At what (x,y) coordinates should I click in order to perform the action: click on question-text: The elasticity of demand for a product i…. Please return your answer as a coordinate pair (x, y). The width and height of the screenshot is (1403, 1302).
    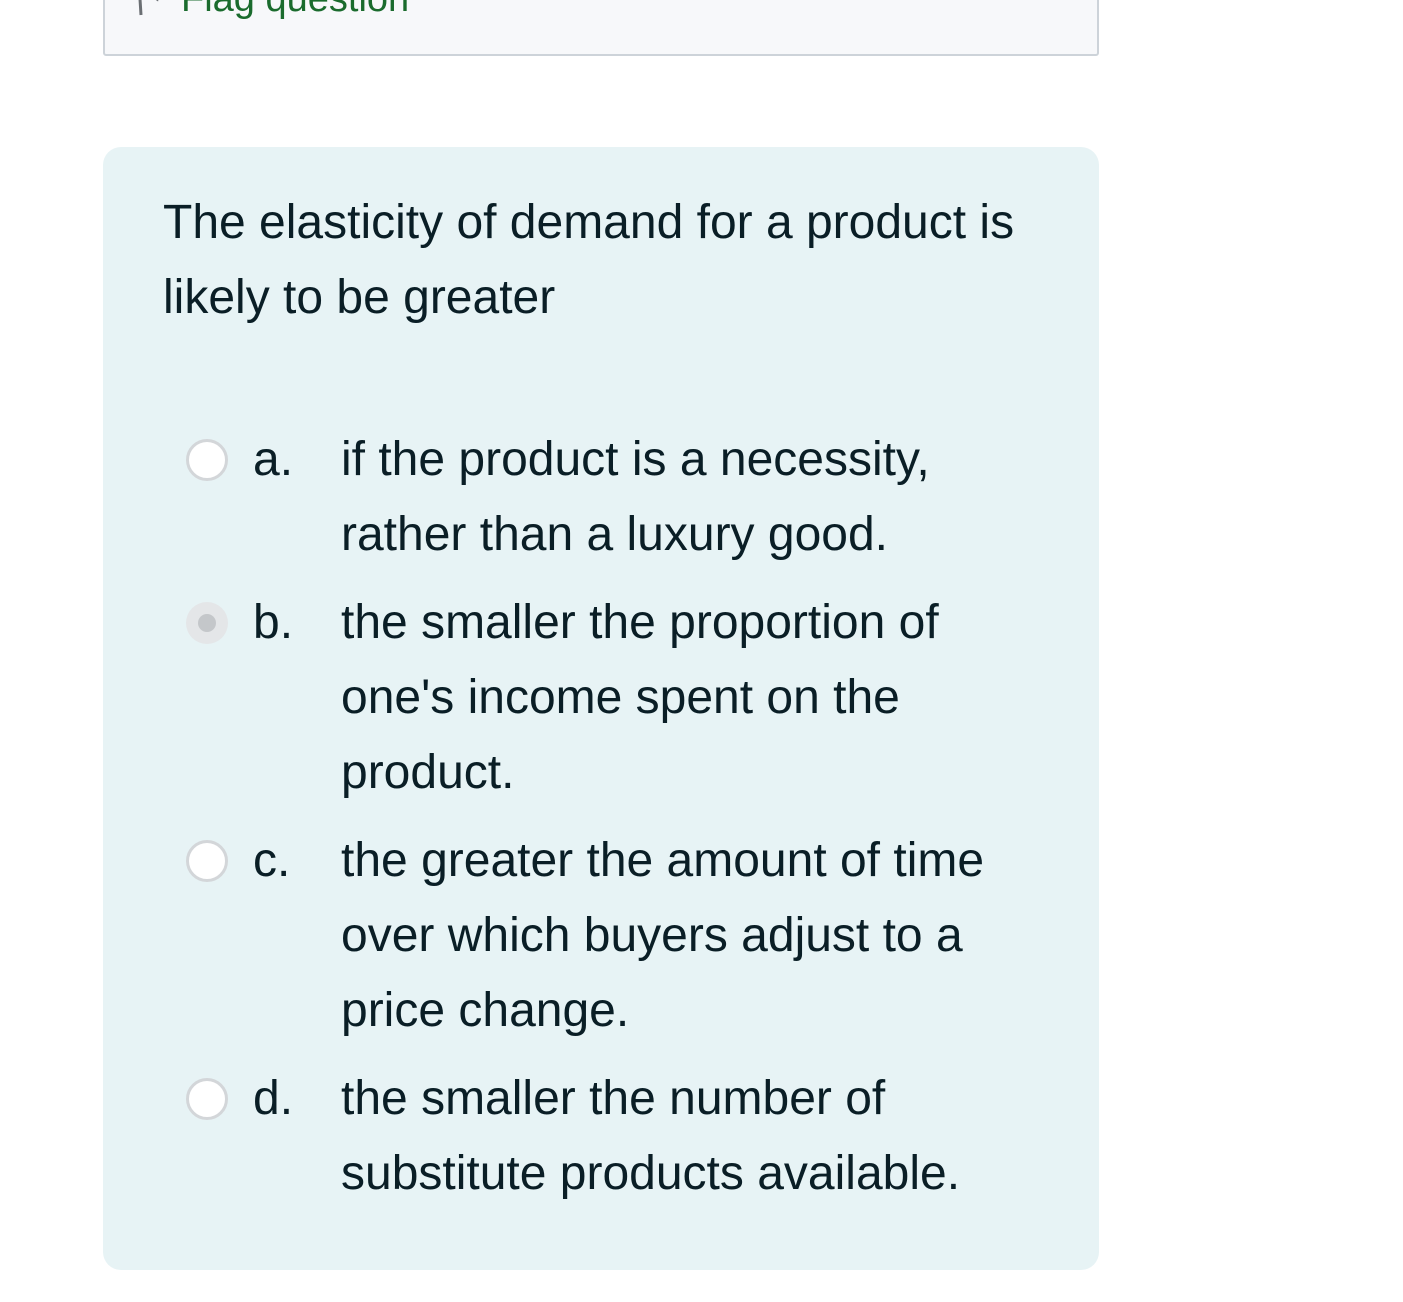
    Looking at the image, I should click on (589, 260).